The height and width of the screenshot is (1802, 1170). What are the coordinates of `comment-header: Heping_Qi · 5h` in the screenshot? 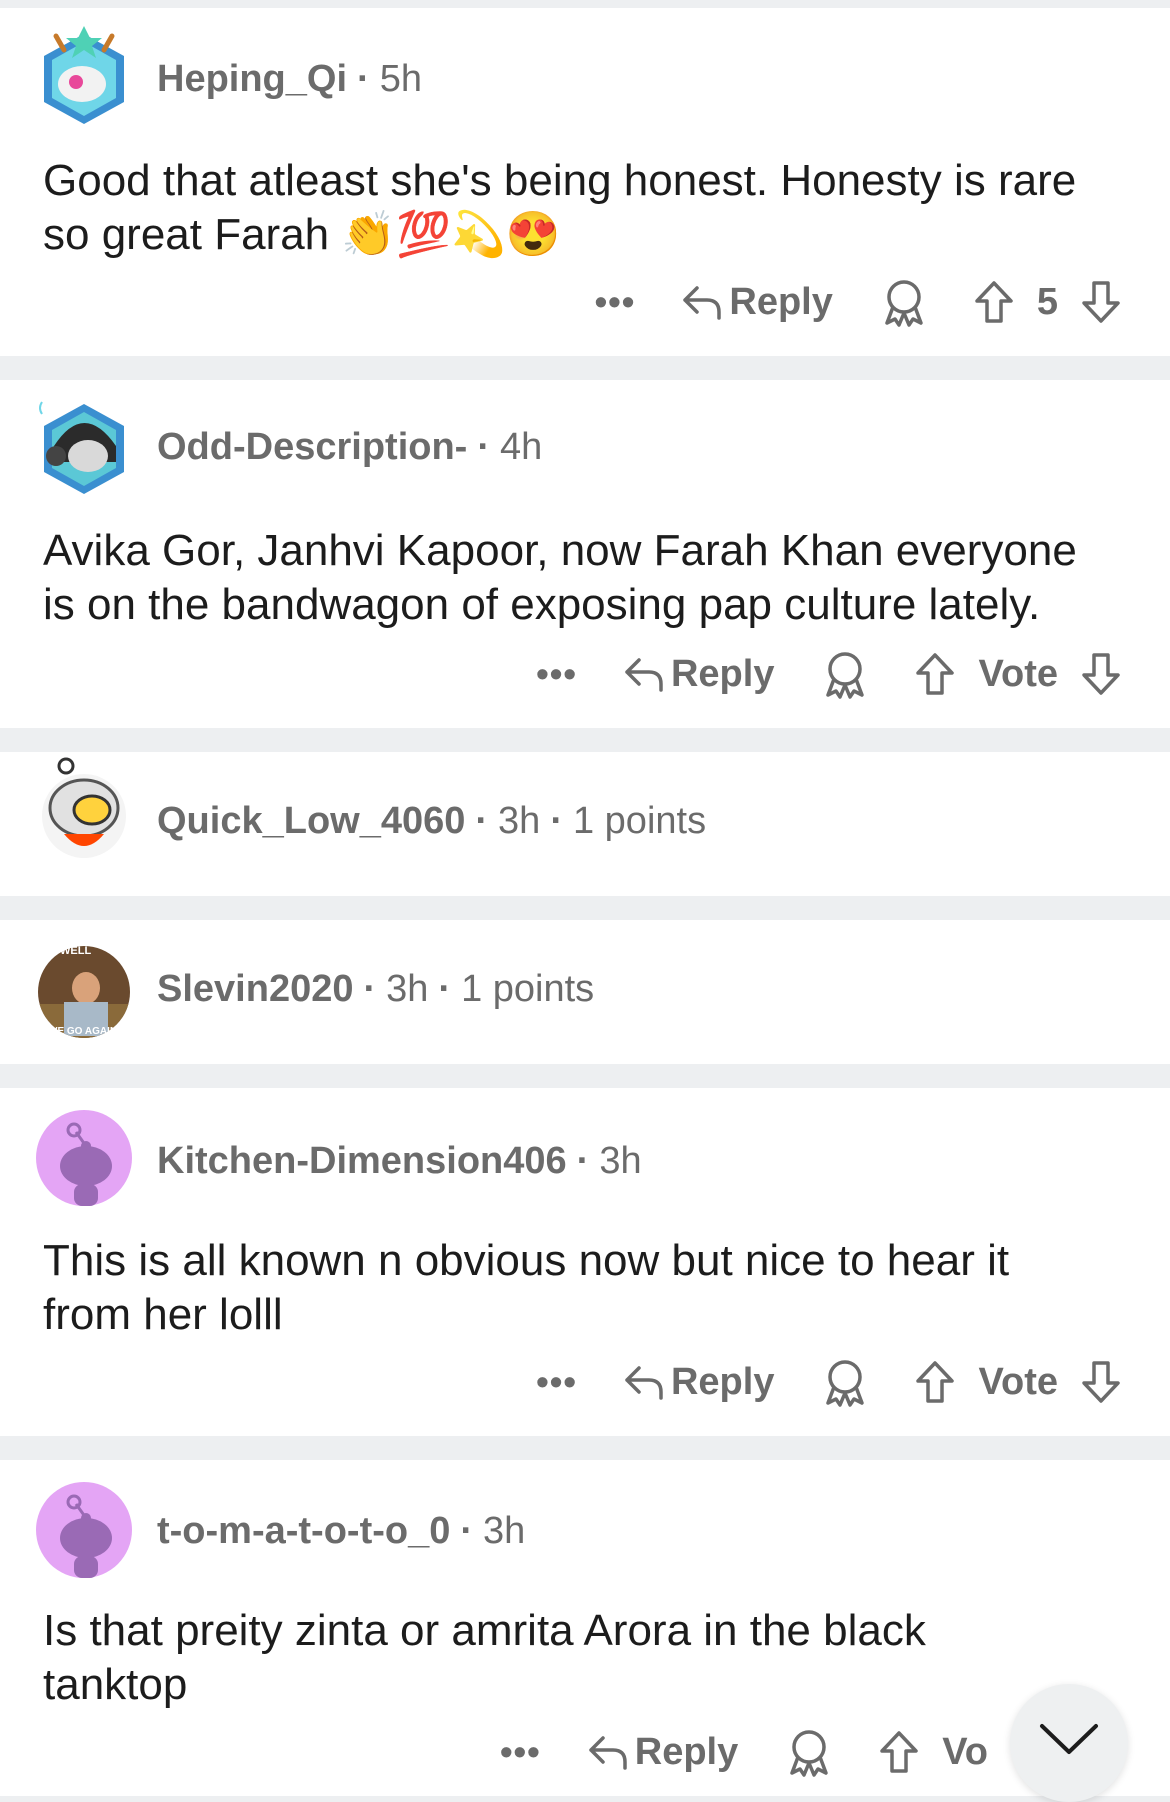 It's located at (289, 79).